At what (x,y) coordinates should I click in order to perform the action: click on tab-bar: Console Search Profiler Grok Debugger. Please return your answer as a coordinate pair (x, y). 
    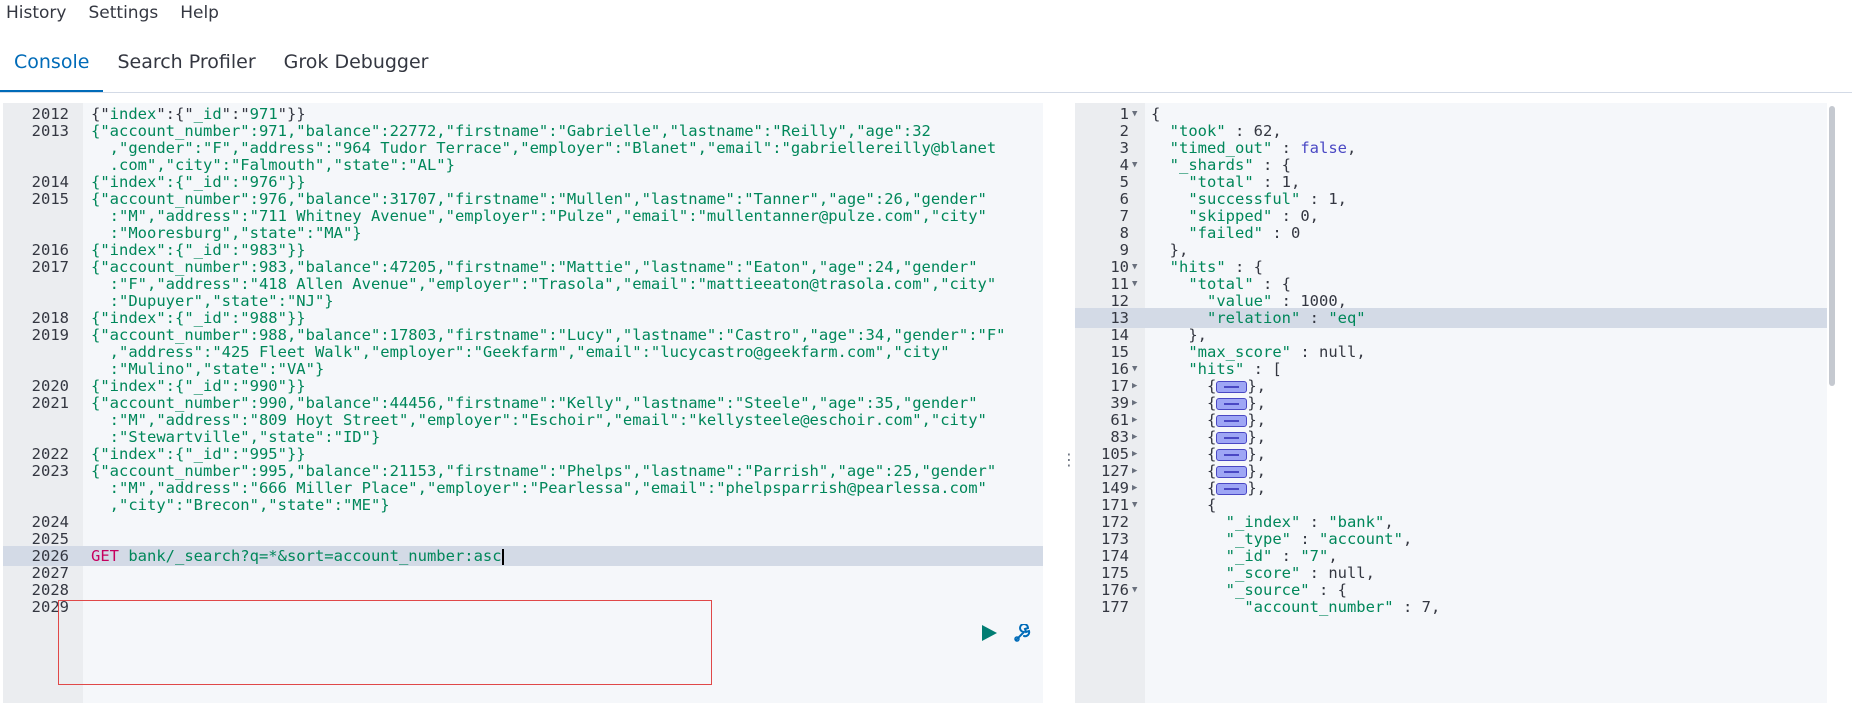
    Looking at the image, I should click on (926, 67).